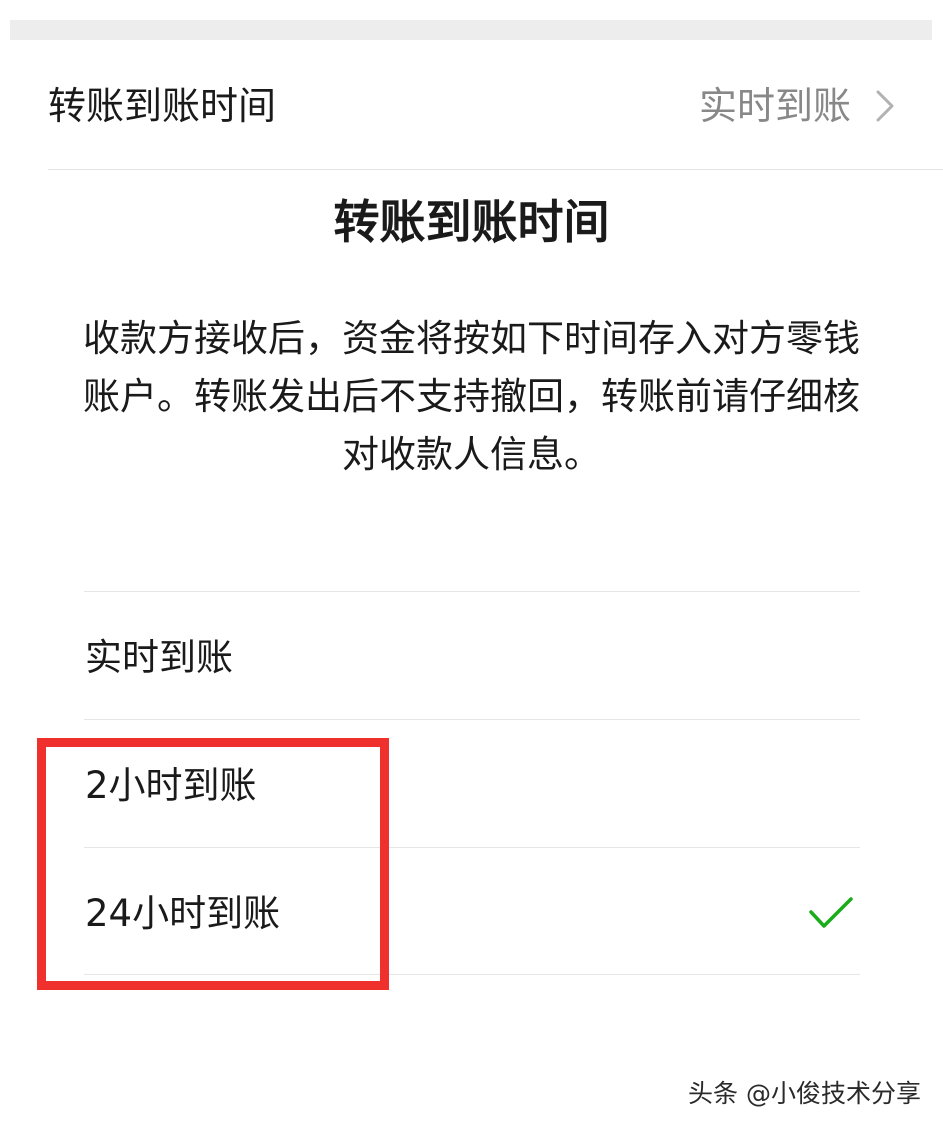  I want to click on watermark: 头条 @小俊技术分享, so click(804, 1093).